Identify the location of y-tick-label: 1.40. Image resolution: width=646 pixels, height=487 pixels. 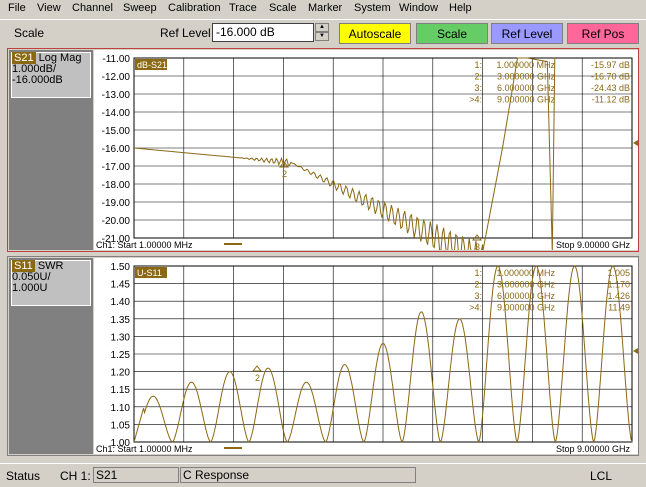
(121, 302).